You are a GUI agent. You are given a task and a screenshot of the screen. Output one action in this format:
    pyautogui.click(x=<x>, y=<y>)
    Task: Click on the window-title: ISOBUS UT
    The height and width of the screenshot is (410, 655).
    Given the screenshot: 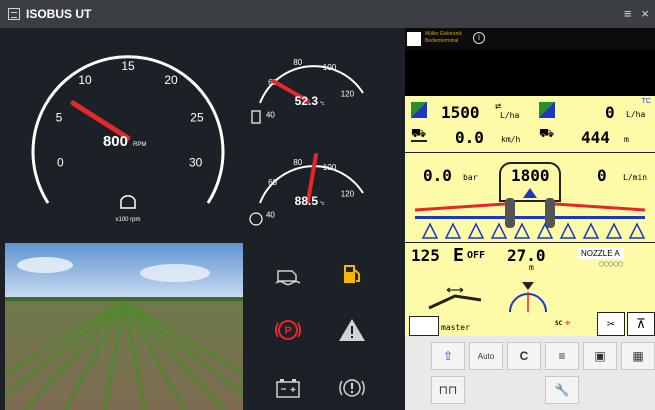 What is the action you would take?
    pyautogui.click(x=59, y=14)
    